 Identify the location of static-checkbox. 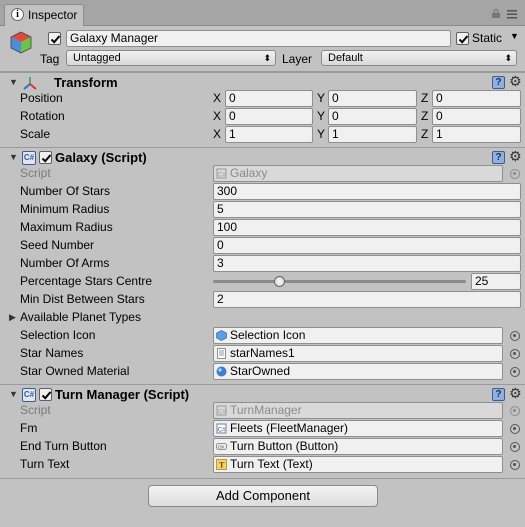
(462, 38).